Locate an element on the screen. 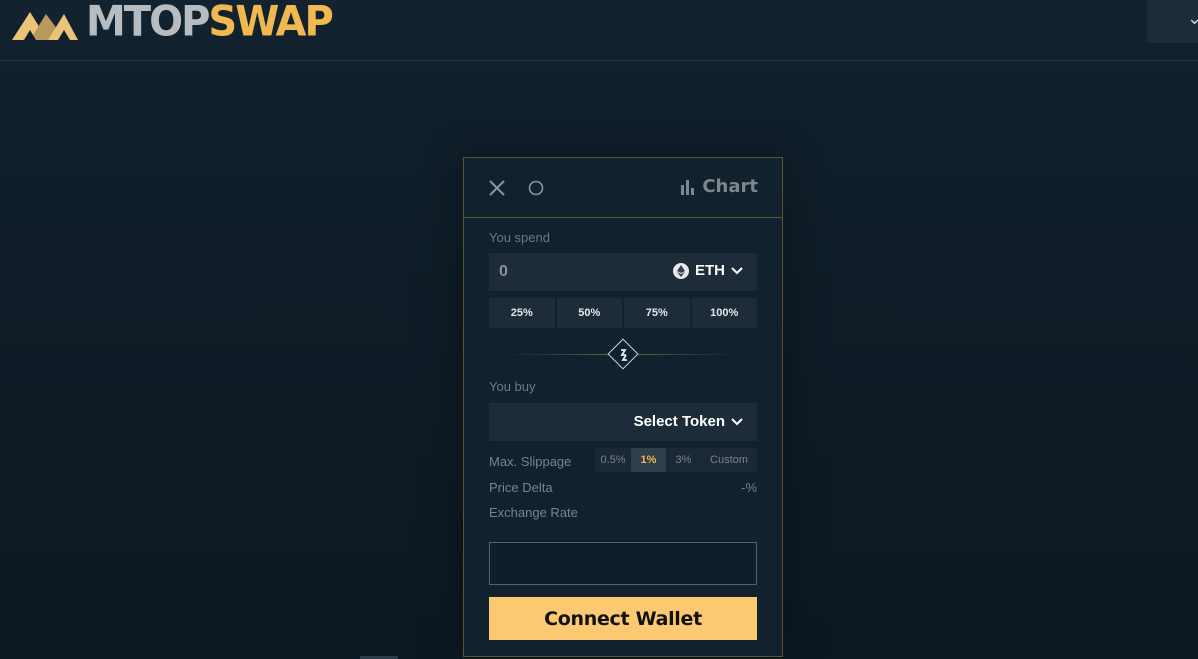  chevron-down-icon: ⌄ is located at coordinates (1192, 18).